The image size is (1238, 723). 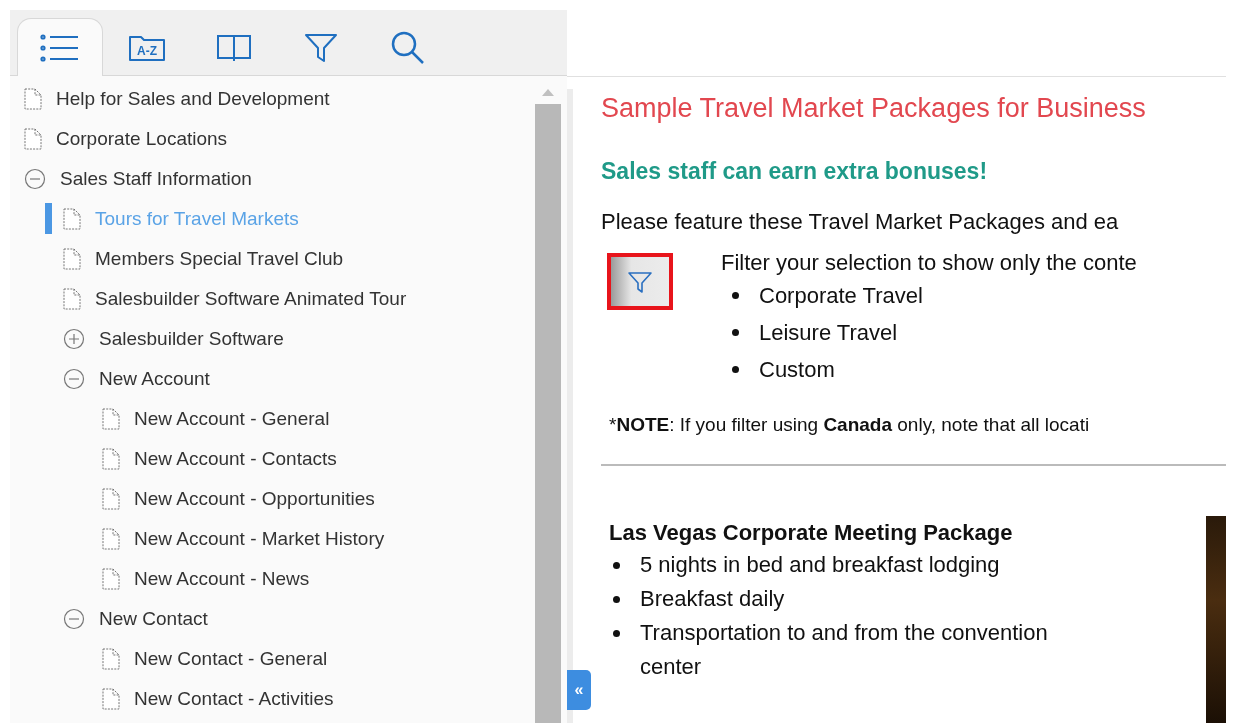 What do you see at coordinates (272, 259) in the screenshot?
I see `tree-item: Members Special Travel Club` at bounding box center [272, 259].